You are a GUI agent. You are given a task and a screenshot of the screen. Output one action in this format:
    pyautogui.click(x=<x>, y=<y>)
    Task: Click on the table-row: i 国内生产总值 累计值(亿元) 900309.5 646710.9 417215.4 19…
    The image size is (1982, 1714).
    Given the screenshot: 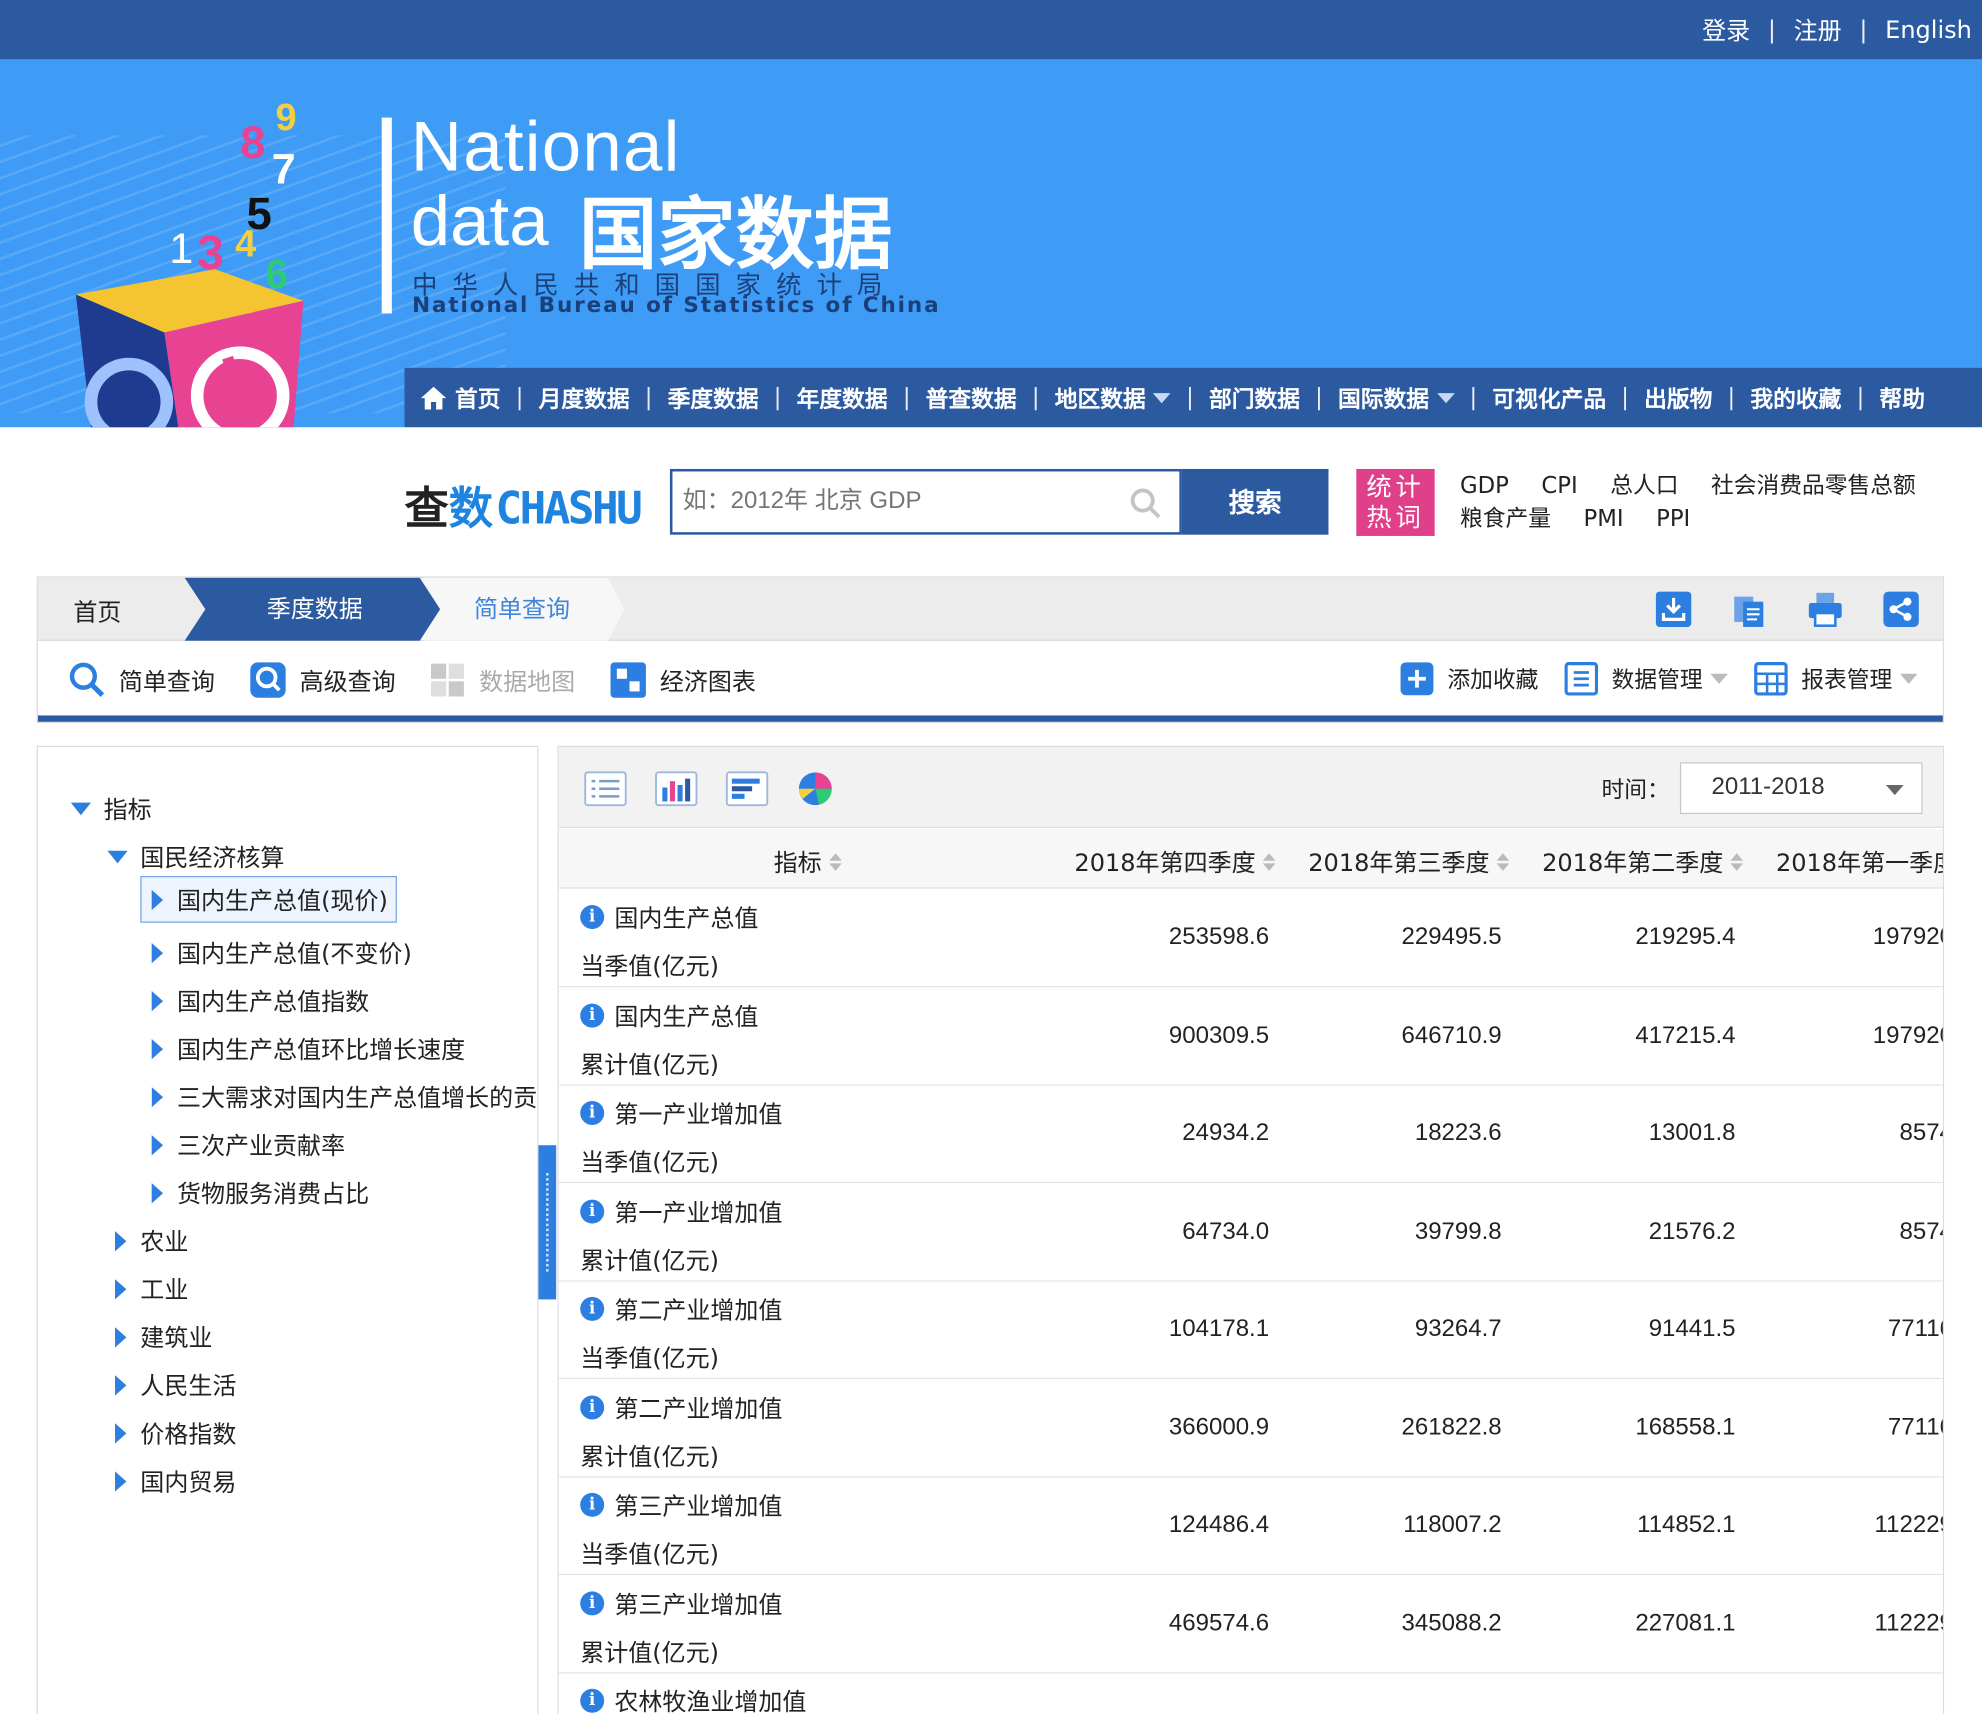 What is the action you would take?
    pyautogui.click(x=1250, y=1036)
    